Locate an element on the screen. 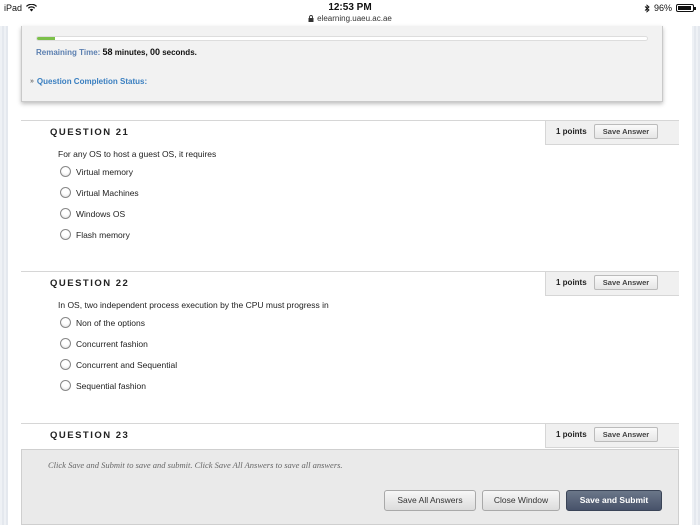 This screenshot has height=525, width=700. answer-option: Windows OS is located at coordinates (92, 213).